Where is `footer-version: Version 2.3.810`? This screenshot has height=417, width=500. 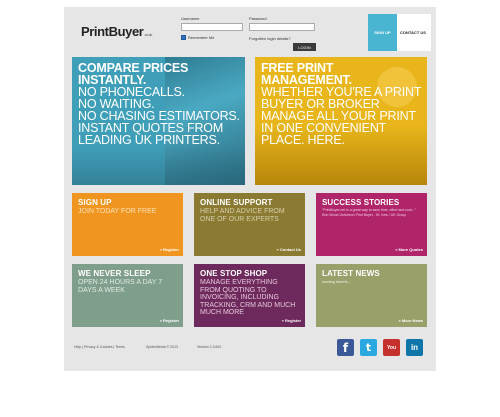 footer-version: Version 2.3.810 is located at coordinates (209, 347).